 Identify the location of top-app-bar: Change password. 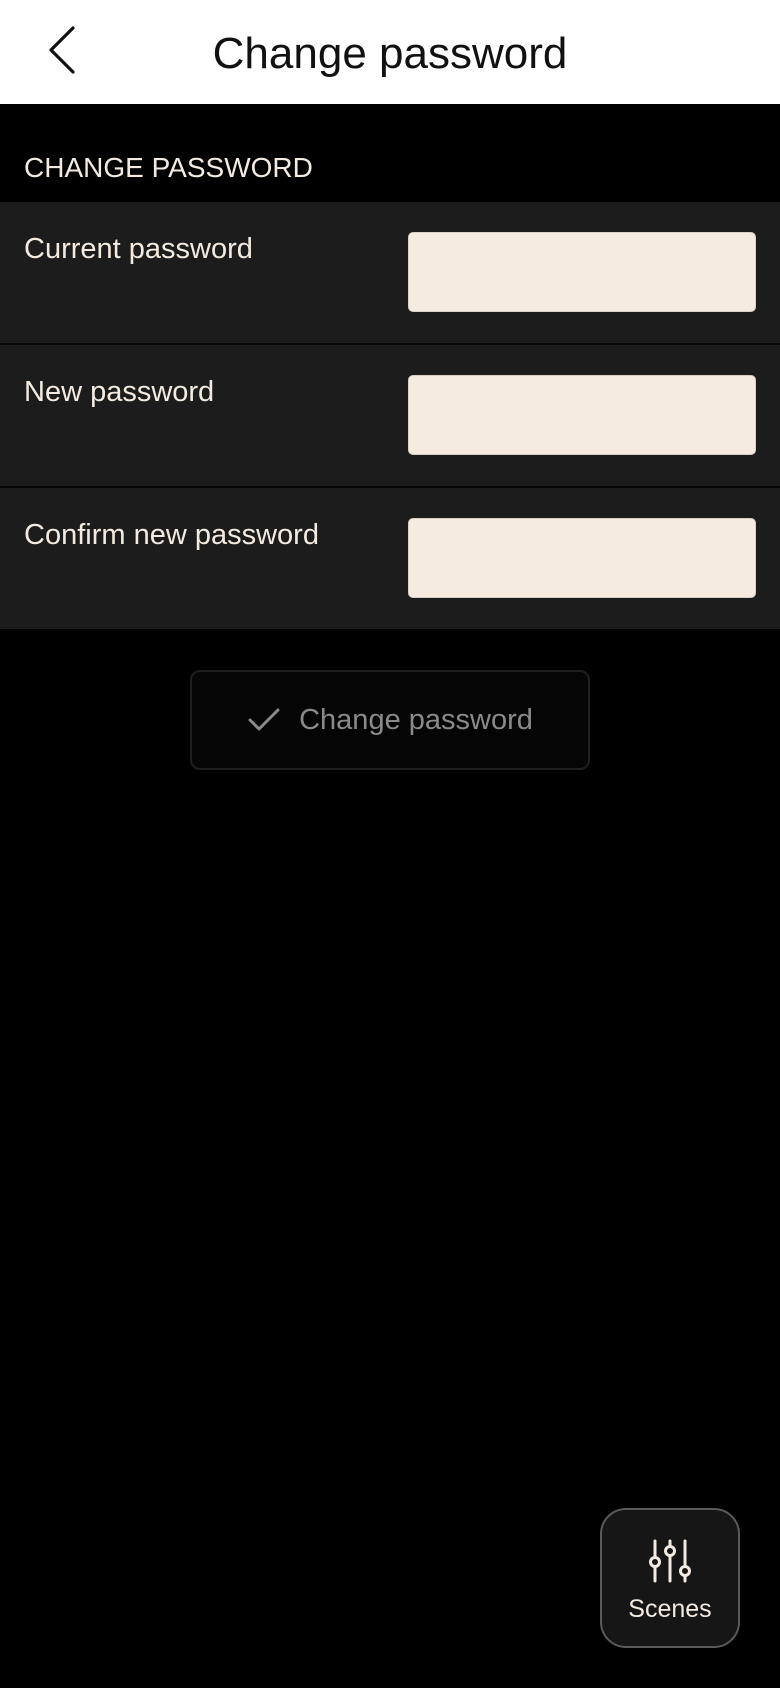
(390, 52).